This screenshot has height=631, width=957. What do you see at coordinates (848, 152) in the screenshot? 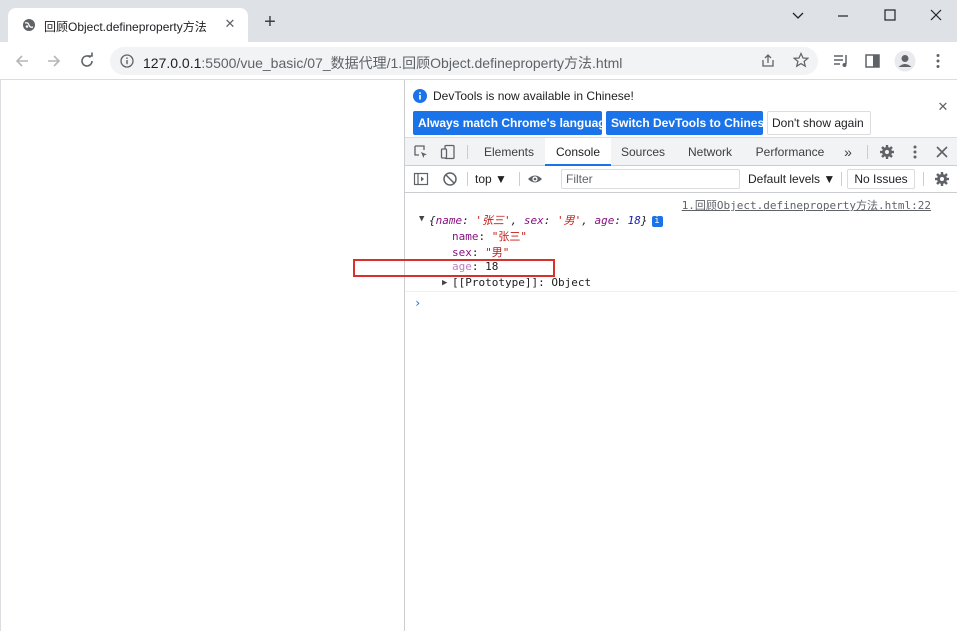
I see `more-tabs-icon: »` at bounding box center [848, 152].